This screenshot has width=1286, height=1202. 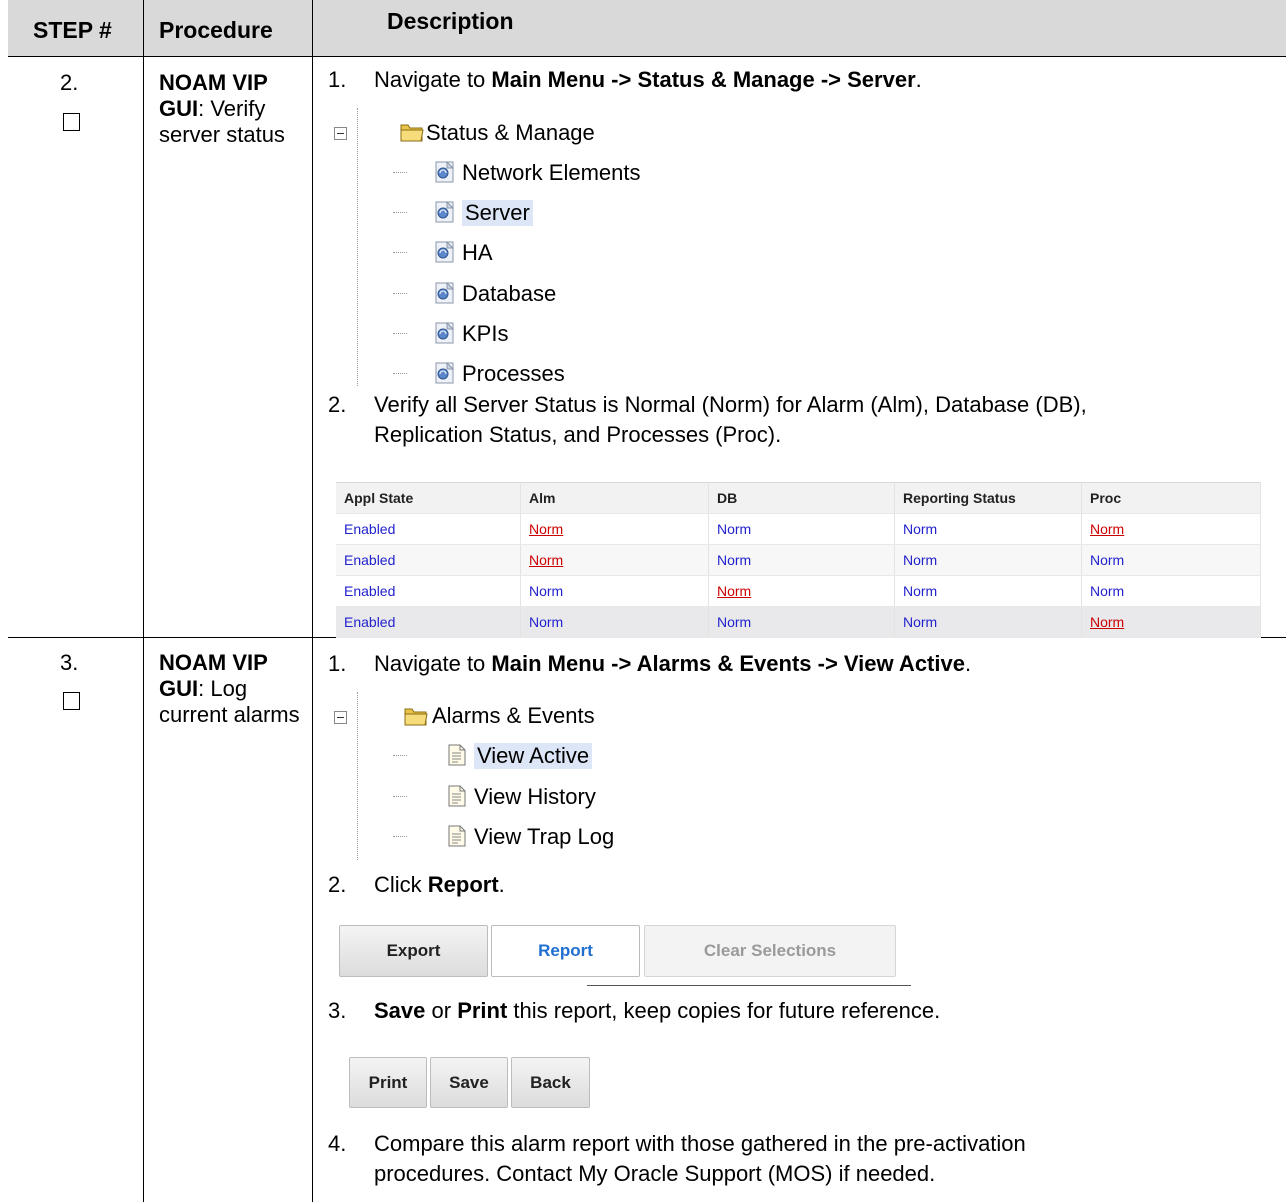 I want to click on tree-item-kpis: KPIs, so click(x=485, y=334).